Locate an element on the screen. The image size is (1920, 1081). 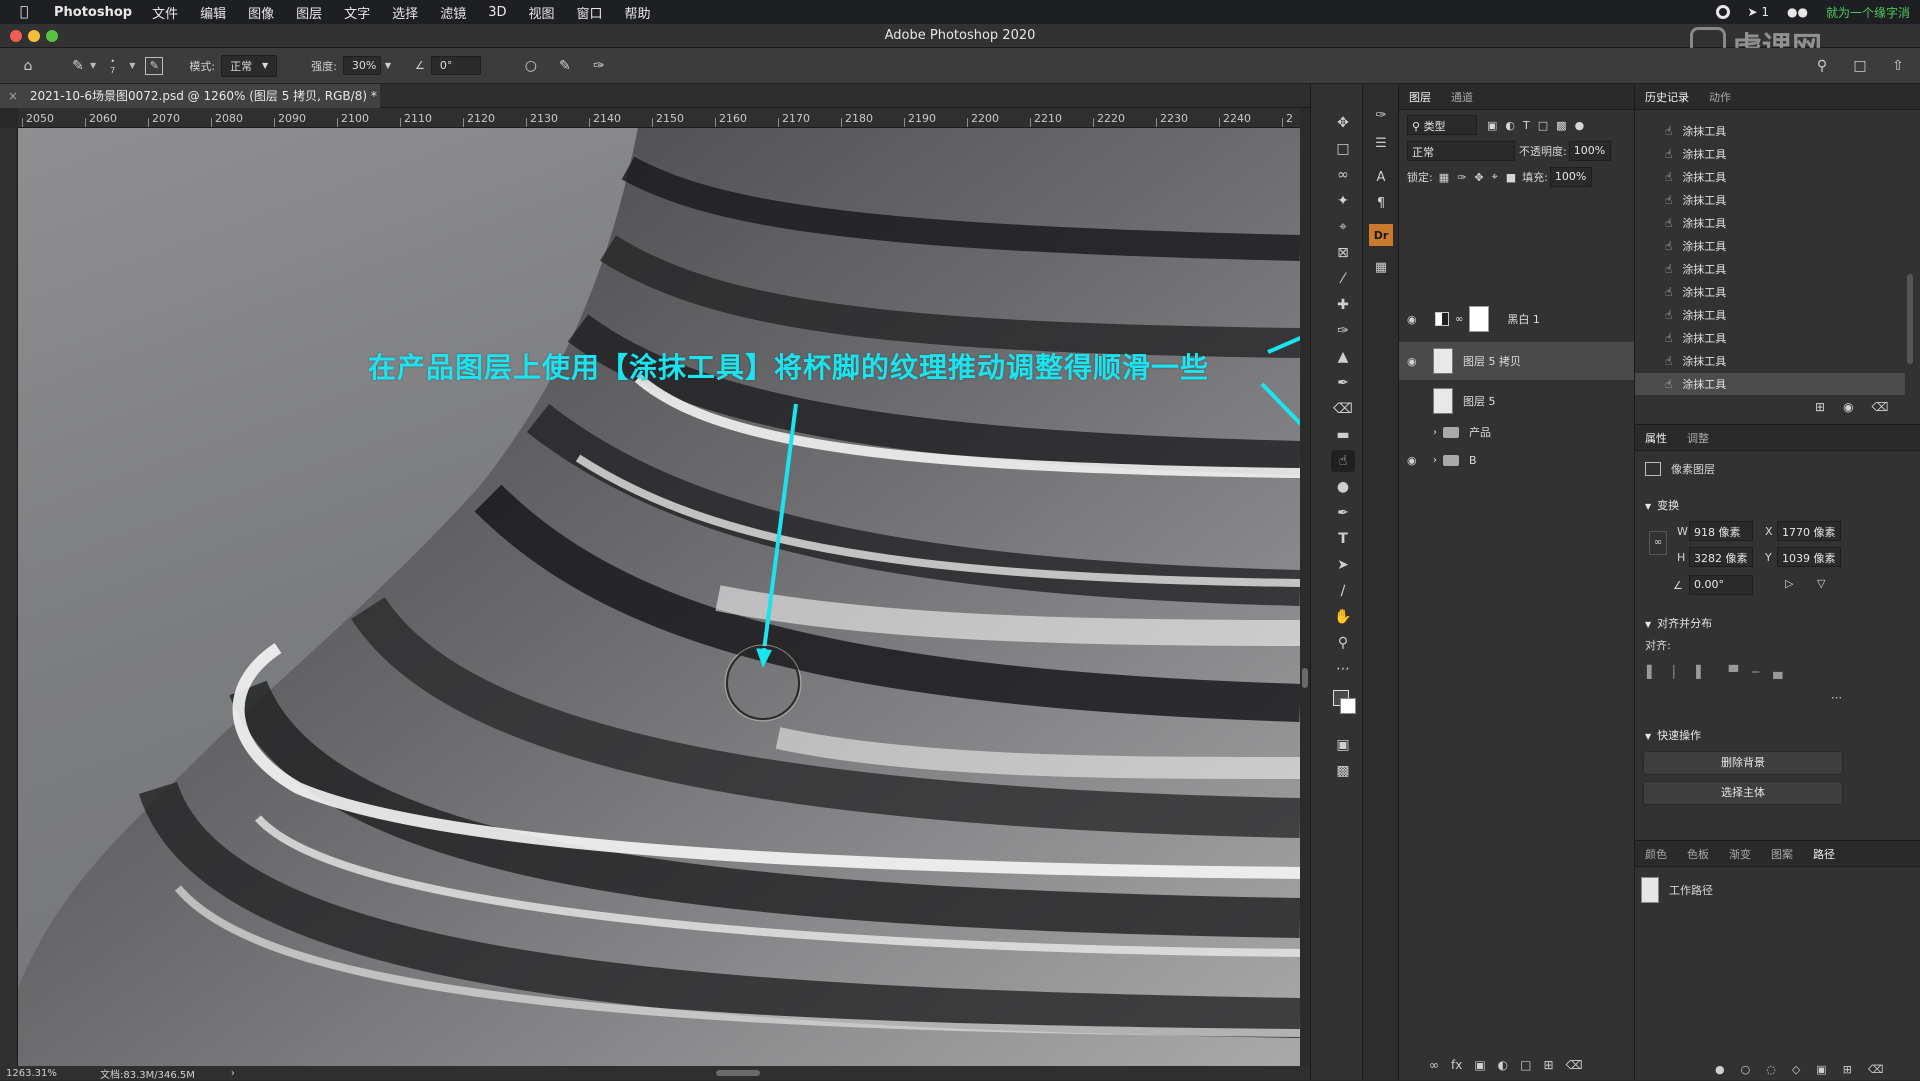
menu-image: 图像 is located at coordinates (261, 12).